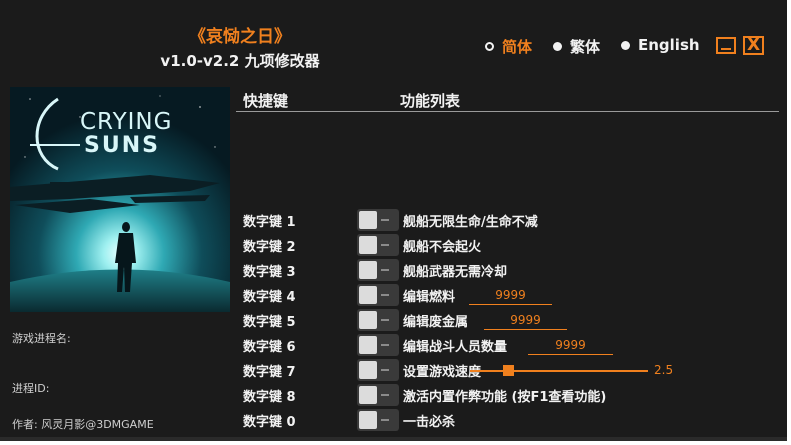 The width and height of the screenshot is (791, 445). I want to click on hotkey-label: 数字键 6, so click(269, 347).